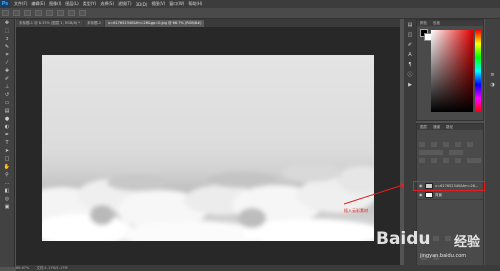 The image size is (500, 271). Describe the element at coordinates (7, 55) in the screenshot. I see `crop-tool-icon: ⌗` at that location.